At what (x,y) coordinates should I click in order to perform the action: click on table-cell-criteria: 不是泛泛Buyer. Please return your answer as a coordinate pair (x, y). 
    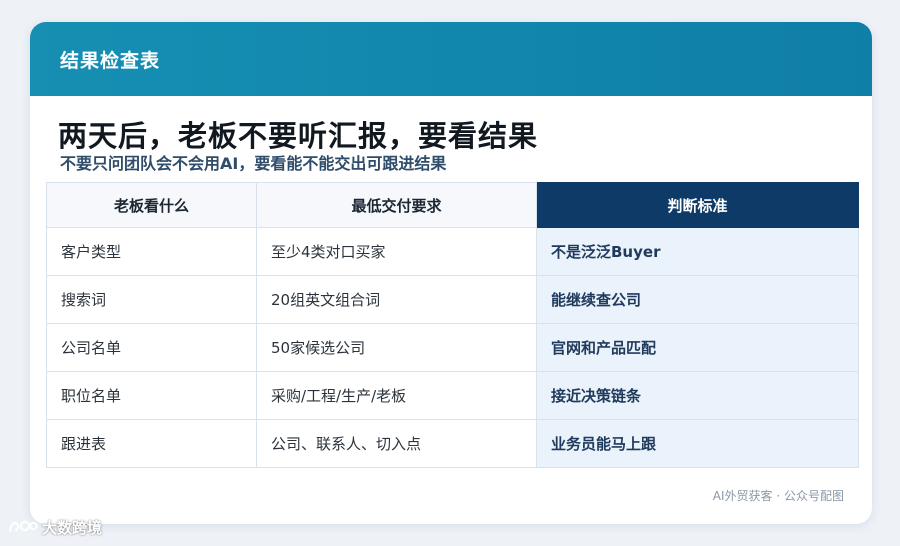
    Looking at the image, I should click on (697, 251).